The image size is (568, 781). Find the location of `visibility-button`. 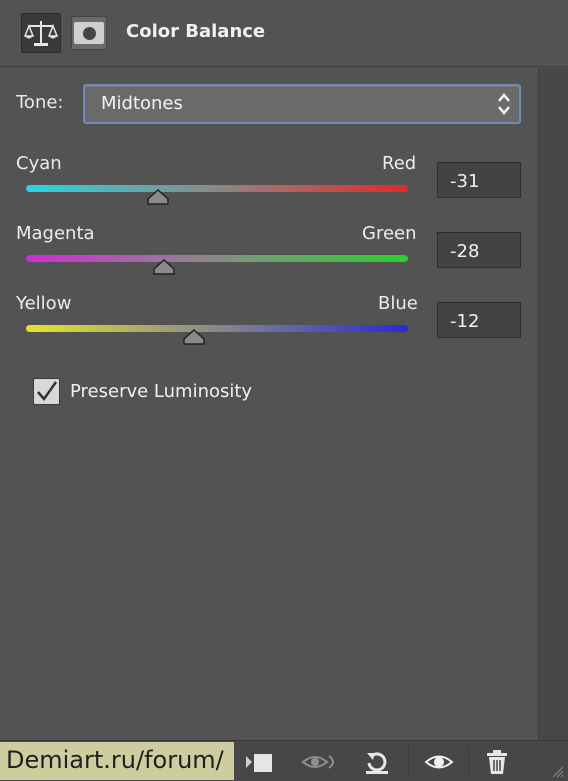

visibility-button is located at coordinates (439, 762).